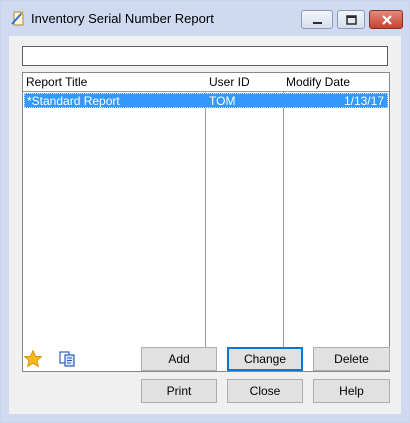  I want to click on column-header-user-id: User ID, so click(229, 82).